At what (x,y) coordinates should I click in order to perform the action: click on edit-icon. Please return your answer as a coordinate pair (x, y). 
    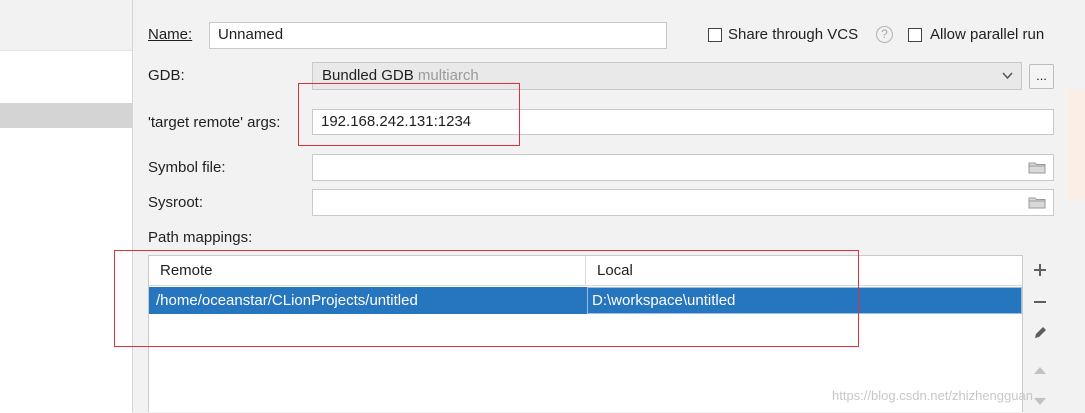
    Looking at the image, I should click on (1040, 335).